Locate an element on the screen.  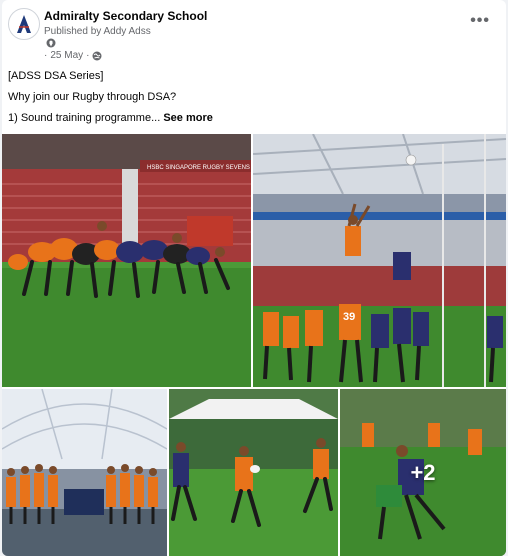
jersey-number: 39 is located at coordinates (349, 317).